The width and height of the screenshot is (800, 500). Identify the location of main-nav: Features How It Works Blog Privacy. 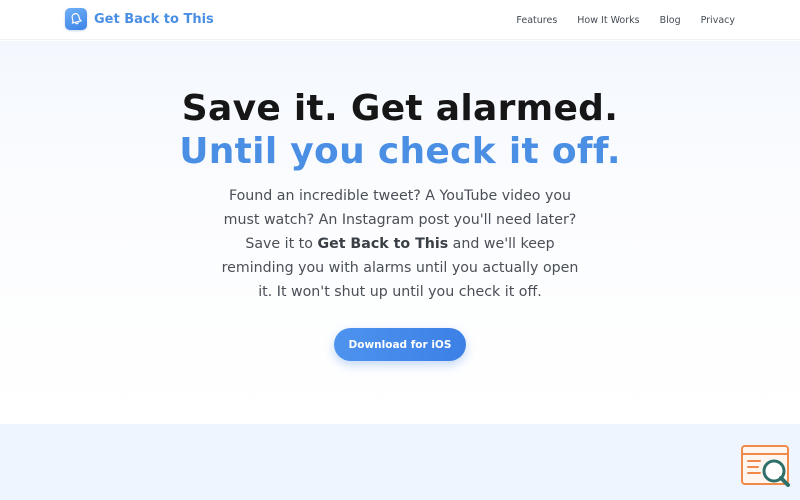
(625, 20).